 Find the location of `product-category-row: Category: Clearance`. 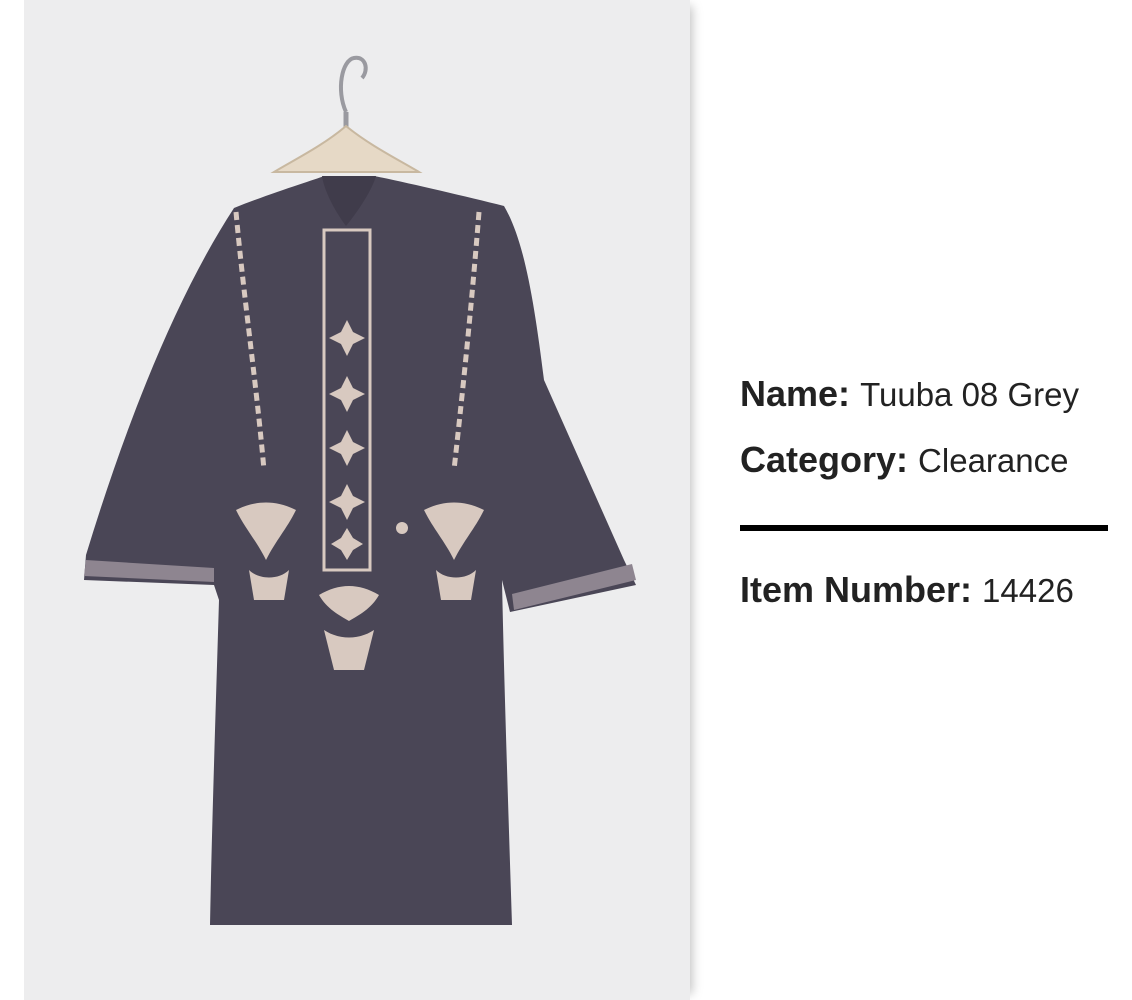

product-category-row: Category: Clearance is located at coordinates (904, 459).